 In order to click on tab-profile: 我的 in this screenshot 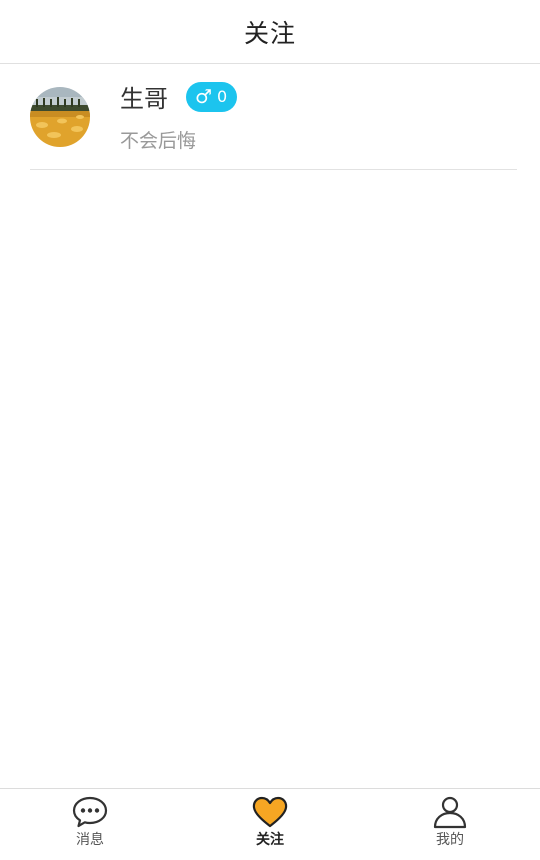, I will do `click(450, 824)`.